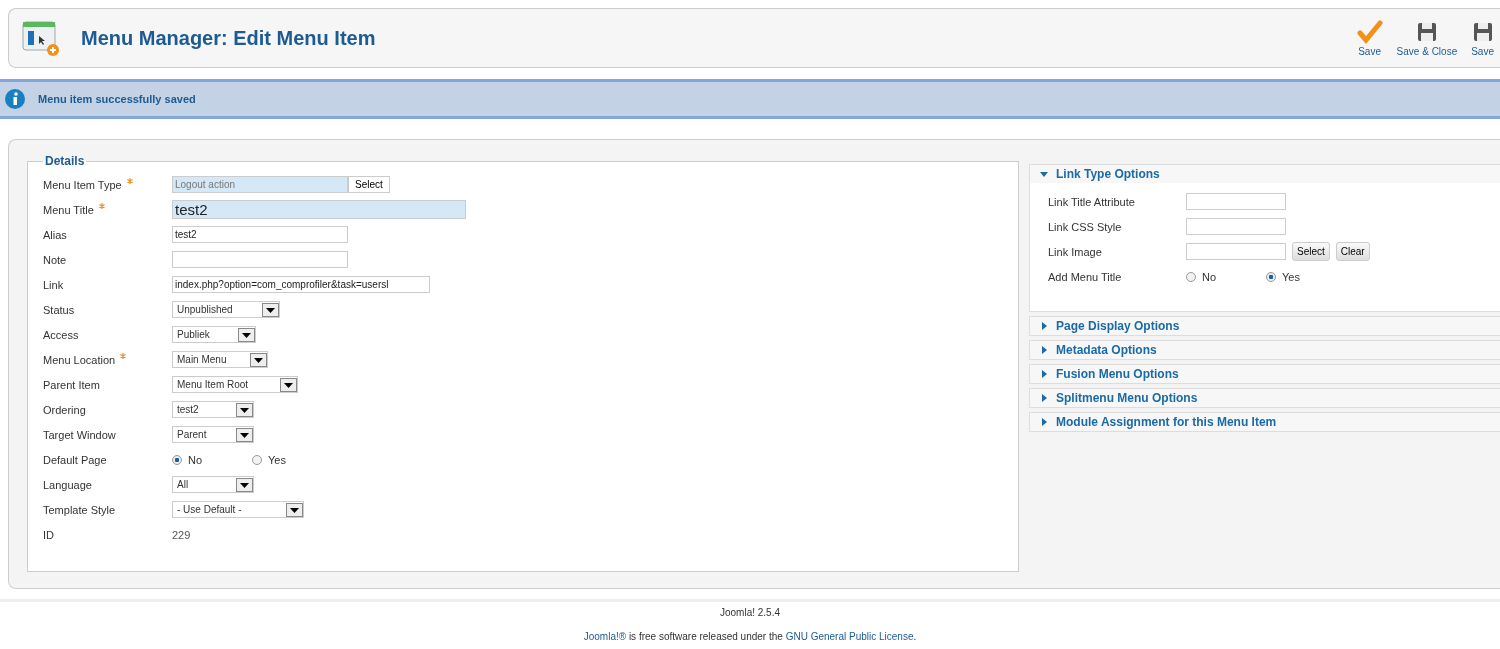 This screenshot has width=1500, height=649. I want to click on field-label: Parent Item, so click(71, 384).